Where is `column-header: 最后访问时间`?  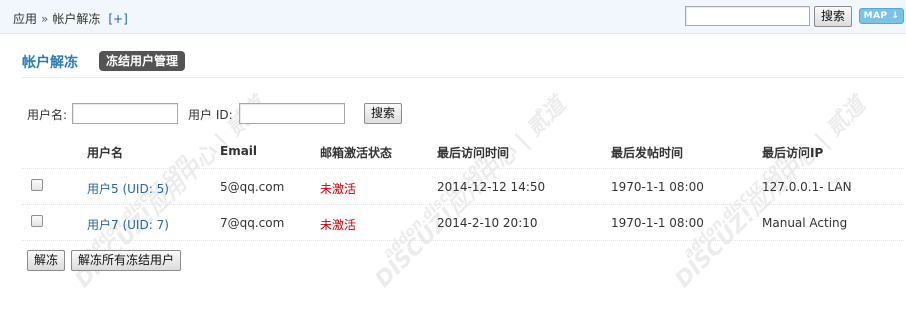
column-header: 最后访问时间 is located at coordinates (473, 153).